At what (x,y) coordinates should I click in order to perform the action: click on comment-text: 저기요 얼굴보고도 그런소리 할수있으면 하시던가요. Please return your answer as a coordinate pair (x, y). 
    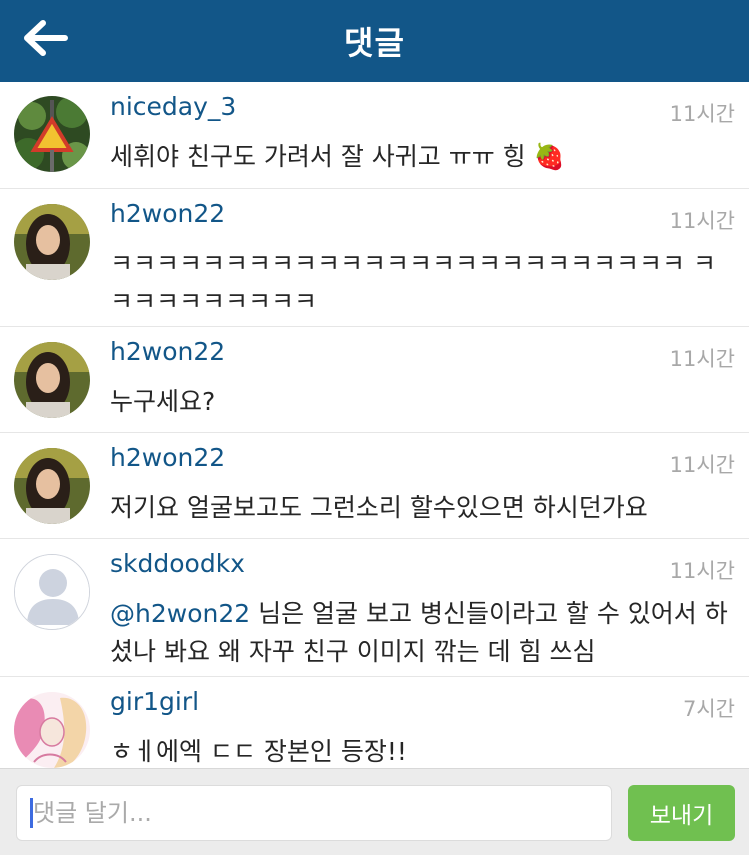
    Looking at the image, I should click on (379, 507).